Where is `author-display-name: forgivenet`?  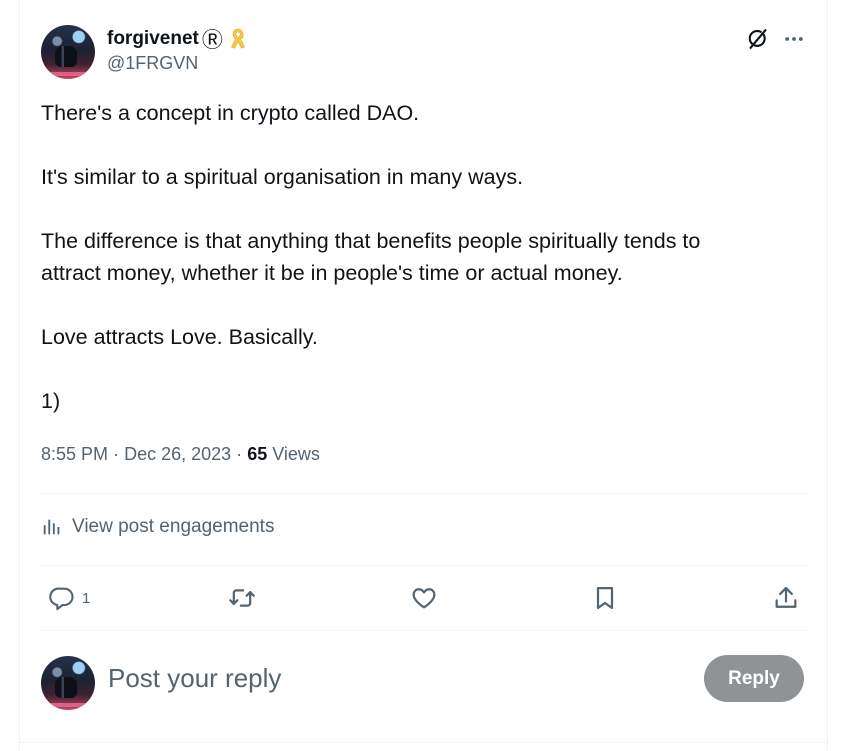 author-display-name: forgivenet is located at coordinates (153, 39).